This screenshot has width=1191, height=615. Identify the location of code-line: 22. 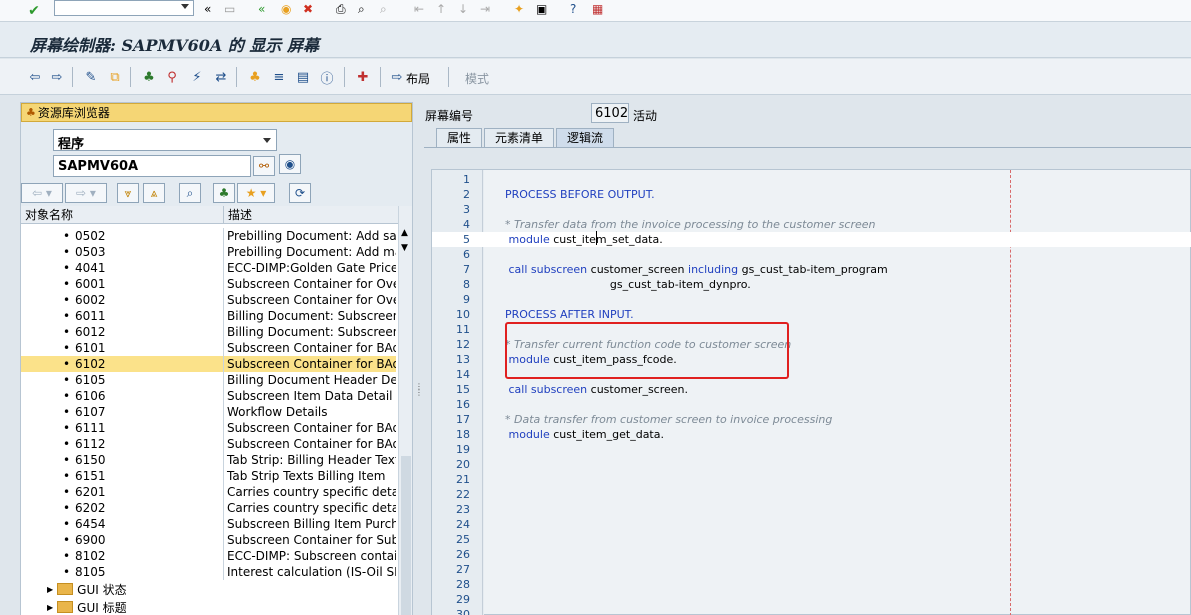
(811, 494).